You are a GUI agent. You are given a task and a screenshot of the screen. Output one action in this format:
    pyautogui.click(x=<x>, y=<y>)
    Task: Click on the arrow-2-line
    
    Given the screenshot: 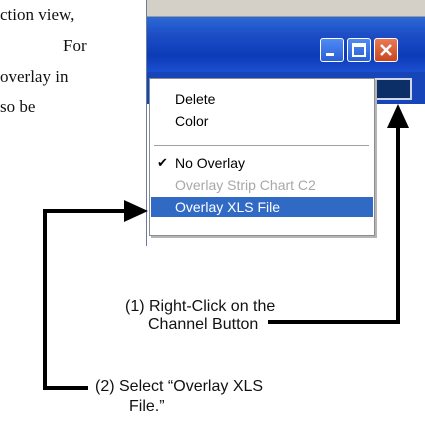 What is the action you would take?
    pyautogui.click(x=86, y=299)
    